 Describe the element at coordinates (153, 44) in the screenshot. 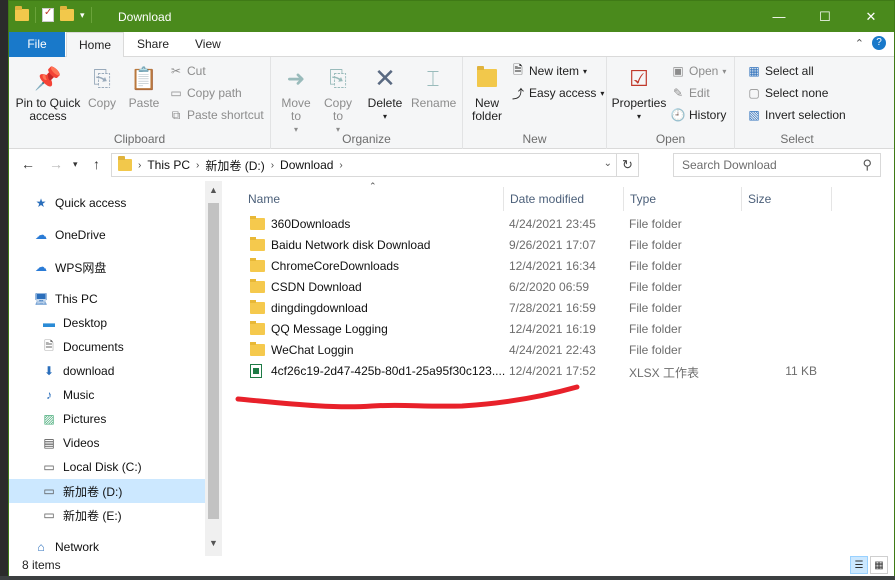

I see `tab-share: Share` at that location.